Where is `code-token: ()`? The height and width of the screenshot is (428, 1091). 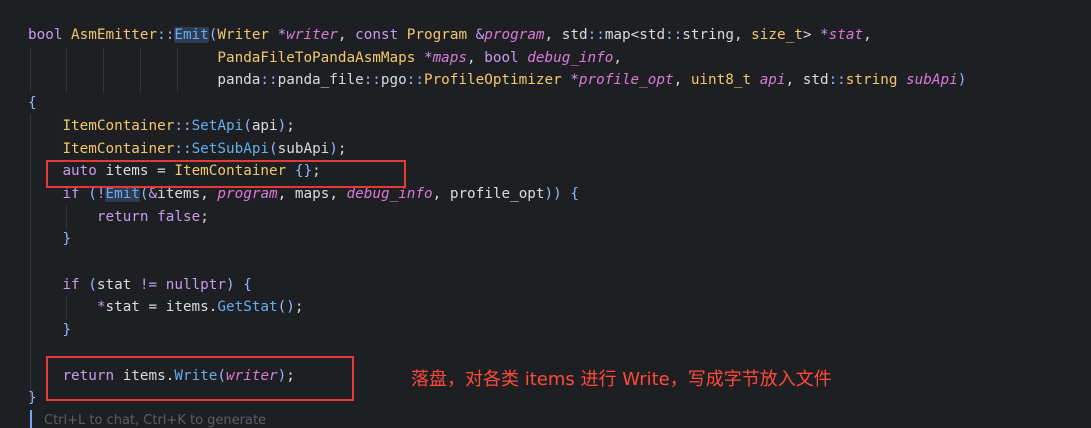 code-token: () is located at coordinates (286, 307).